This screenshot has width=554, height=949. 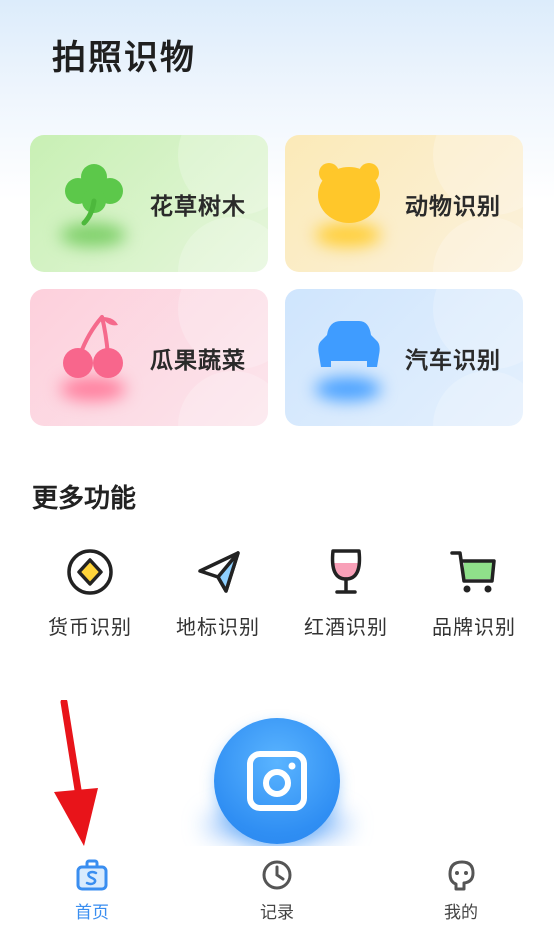 What do you see at coordinates (90, 627) in the screenshot?
I see `feature-label: 货币识别` at bounding box center [90, 627].